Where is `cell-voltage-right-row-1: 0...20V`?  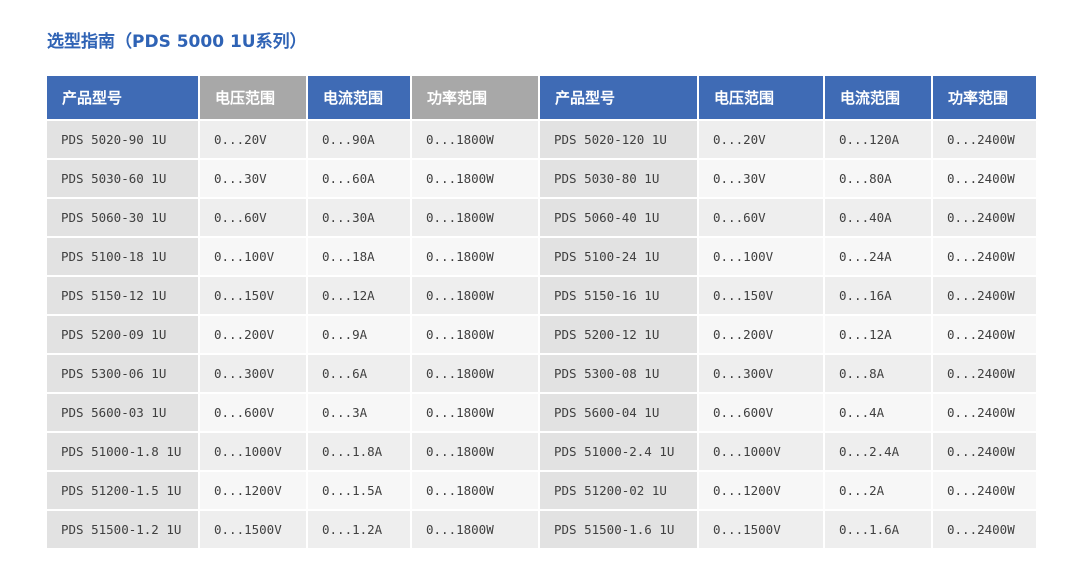
cell-voltage-right-row-1: 0...20V is located at coordinates (761, 139).